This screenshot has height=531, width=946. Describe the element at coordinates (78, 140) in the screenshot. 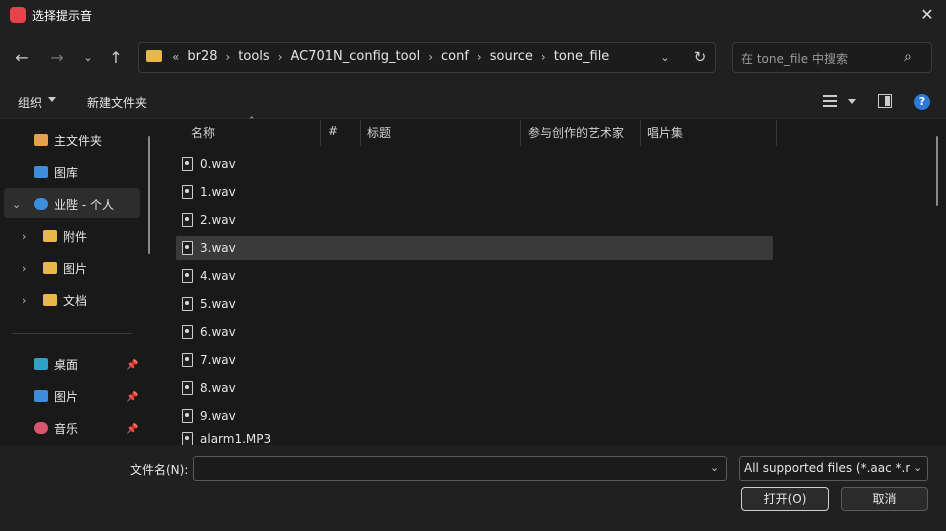

I see `sidebar-item-label: 主文件夹` at that location.